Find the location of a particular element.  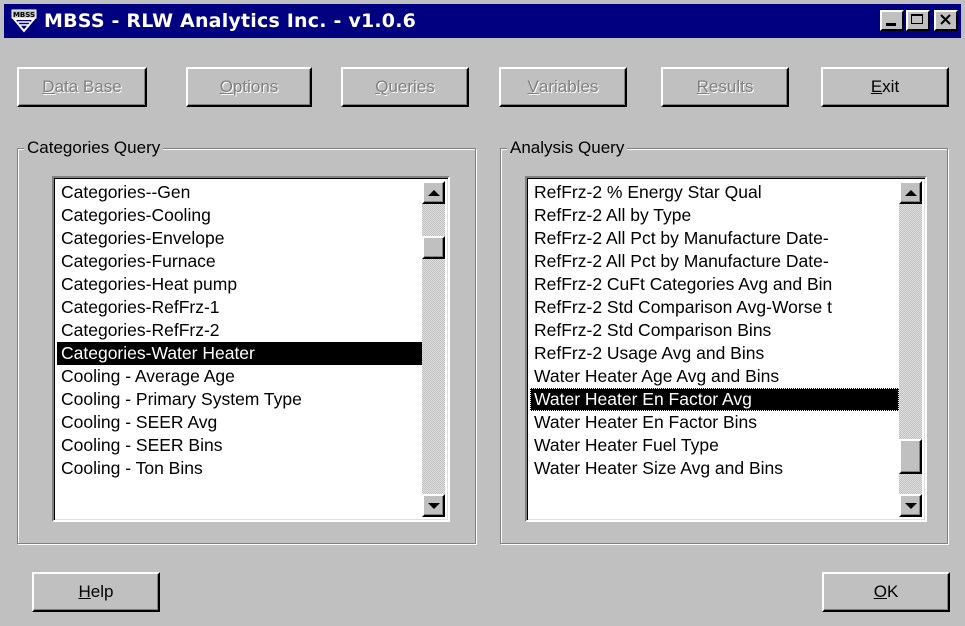

database-button: Data Base is located at coordinates (82, 87).